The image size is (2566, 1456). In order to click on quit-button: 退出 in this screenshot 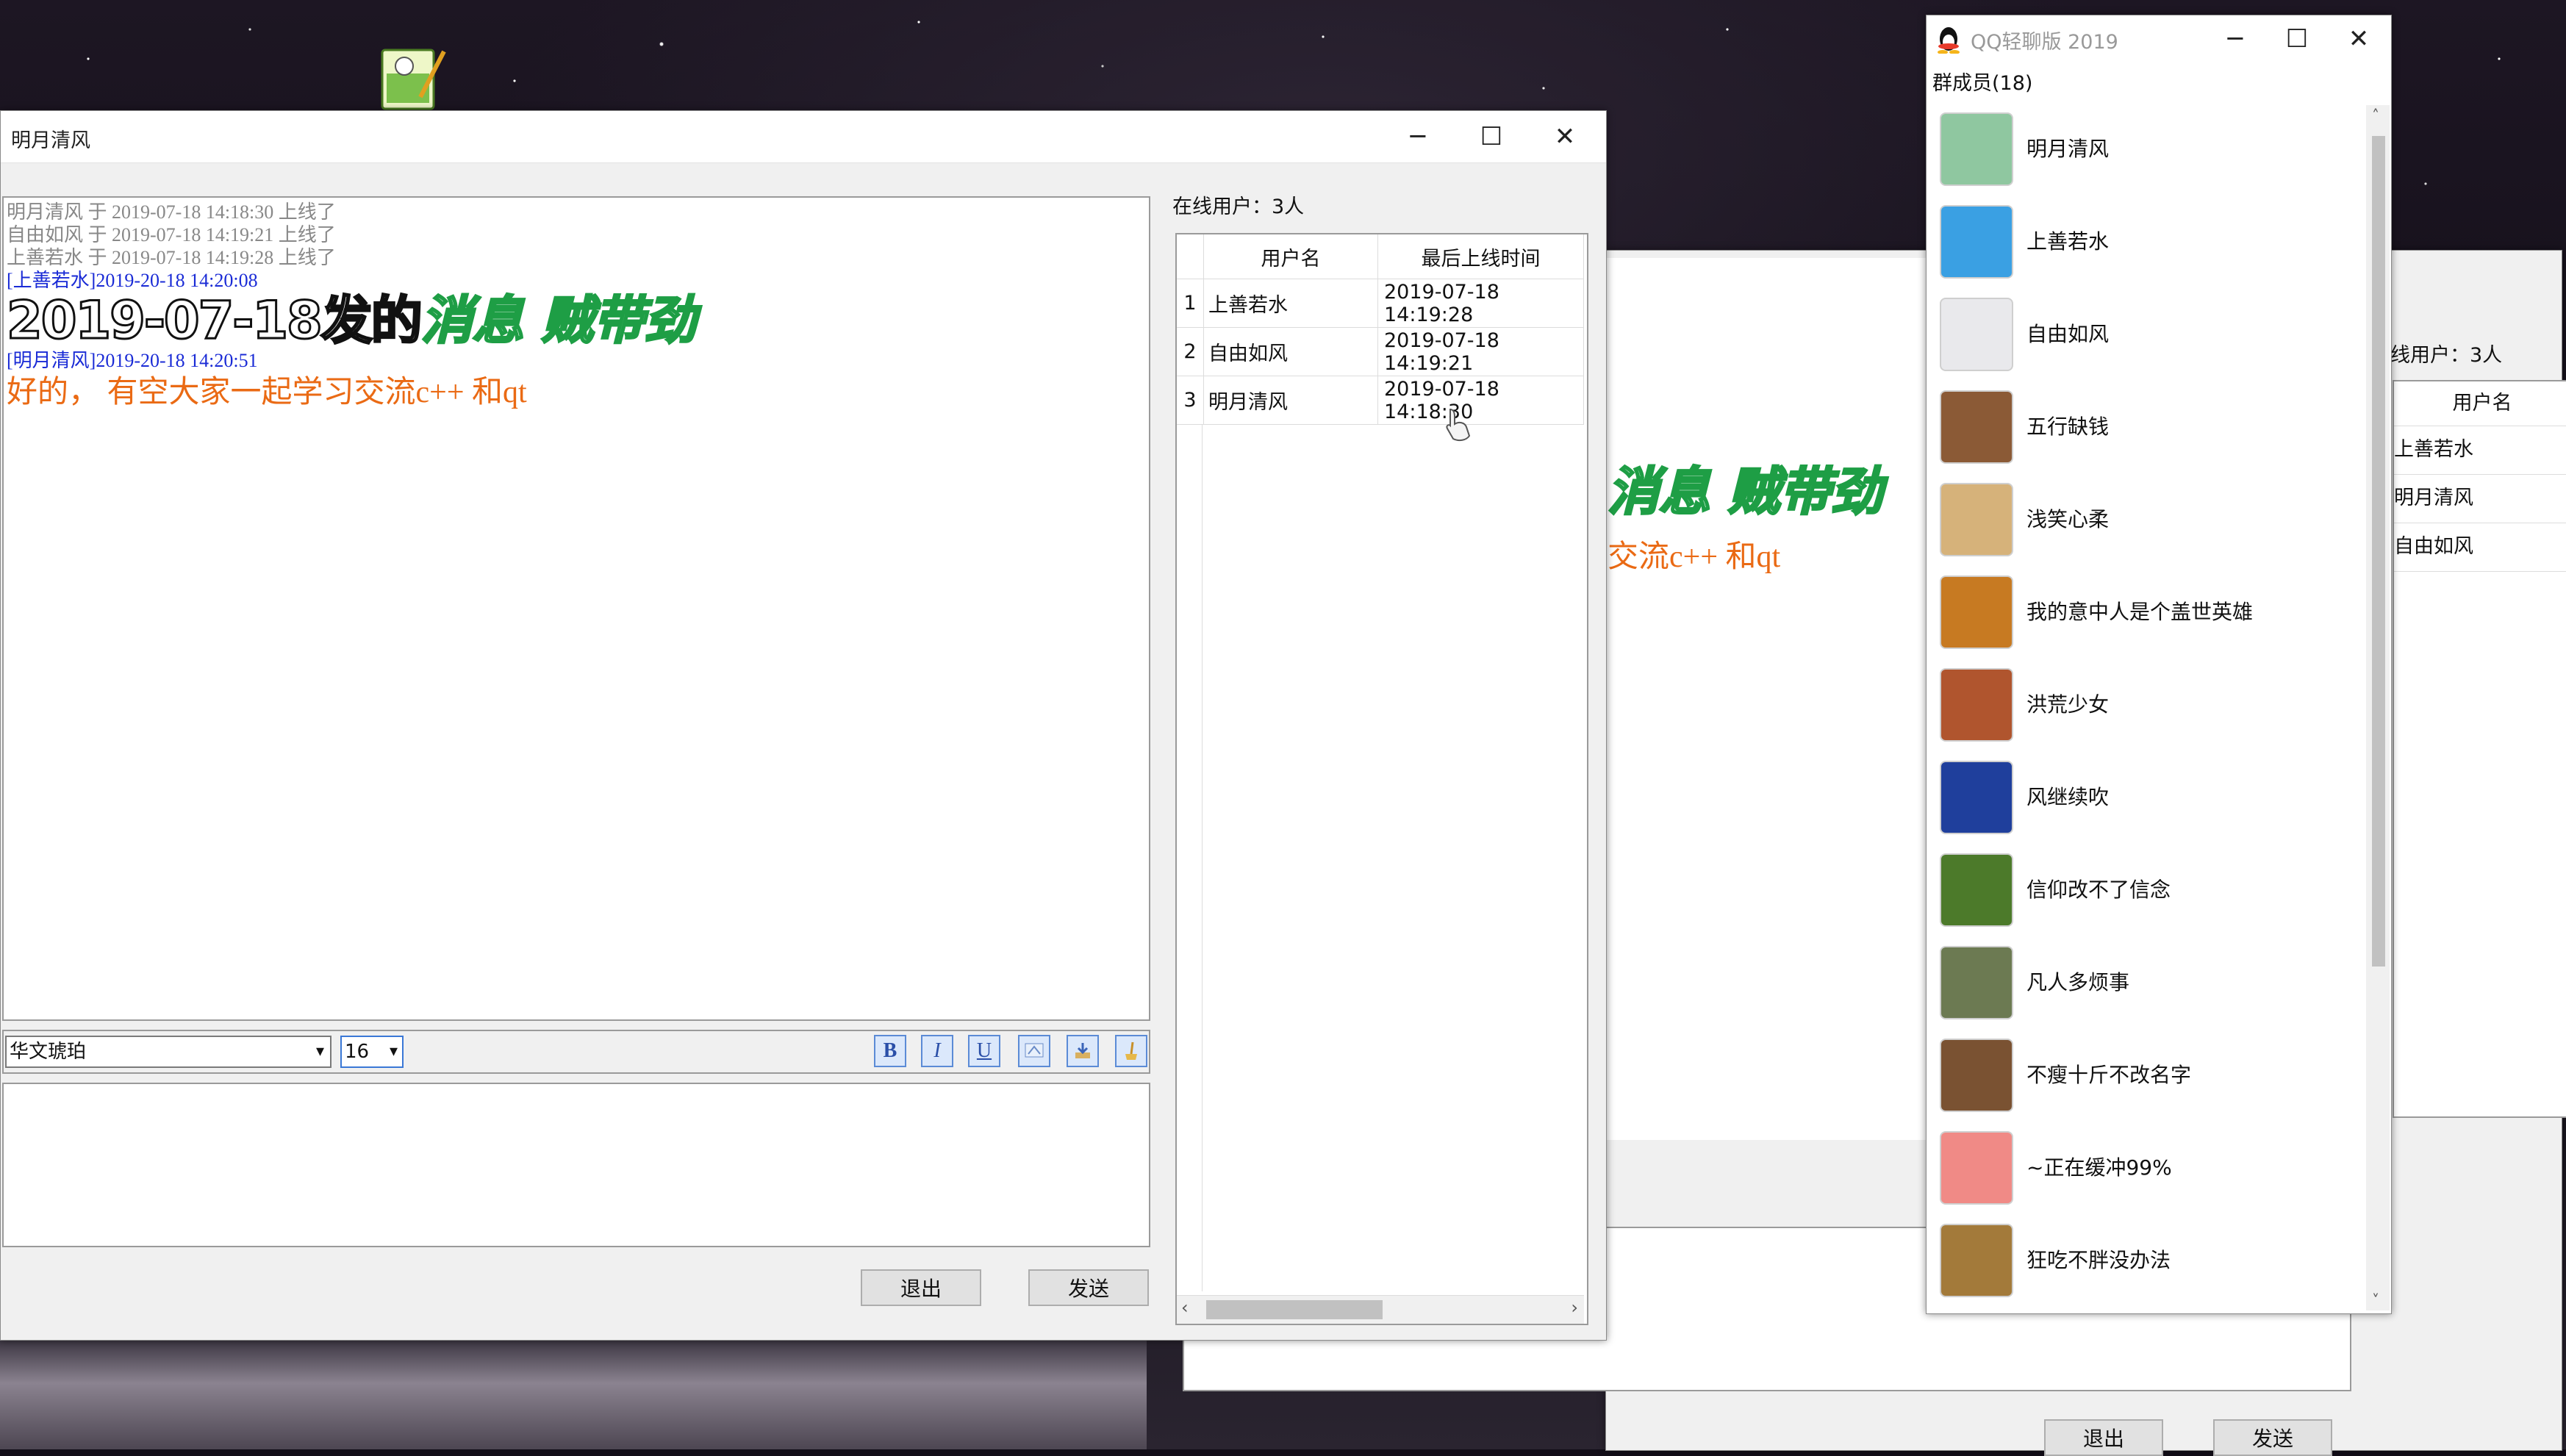, I will do `click(921, 1287)`.